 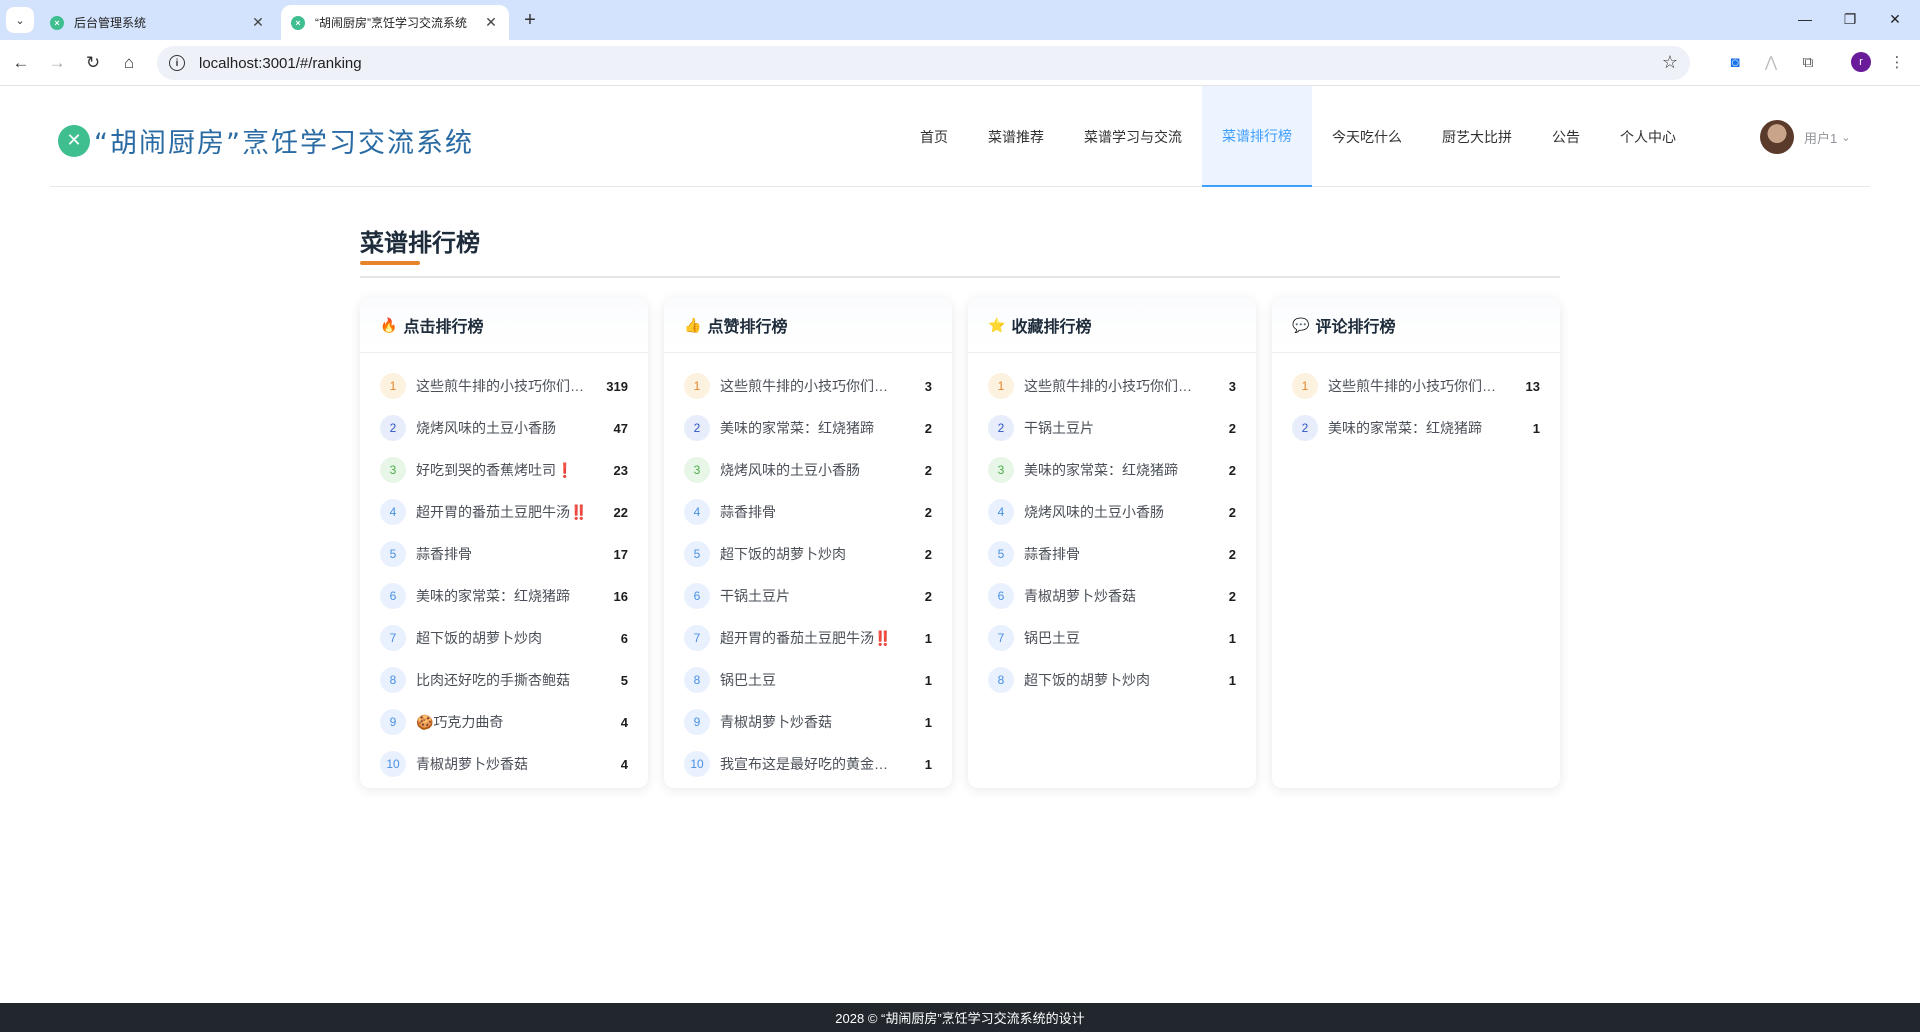 What do you see at coordinates (20, 20) in the screenshot?
I see `tab-search-button: ⌄` at bounding box center [20, 20].